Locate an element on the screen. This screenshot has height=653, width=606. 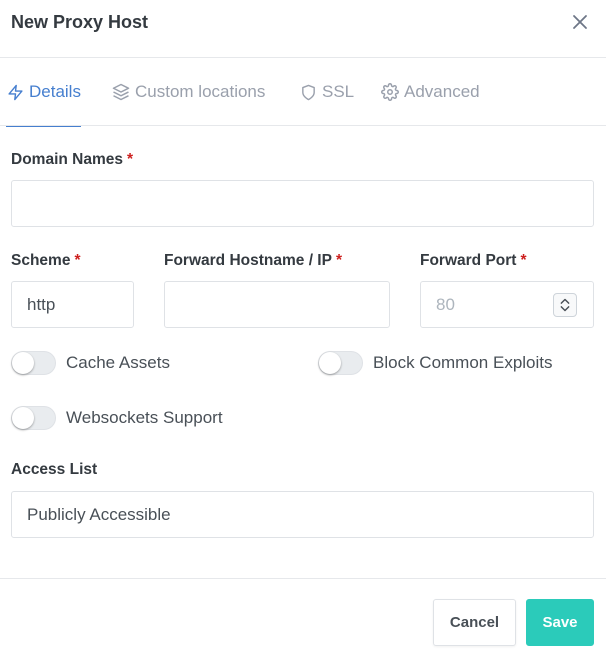
forward-port-label: Forward Port * is located at coordinates (473, 261).